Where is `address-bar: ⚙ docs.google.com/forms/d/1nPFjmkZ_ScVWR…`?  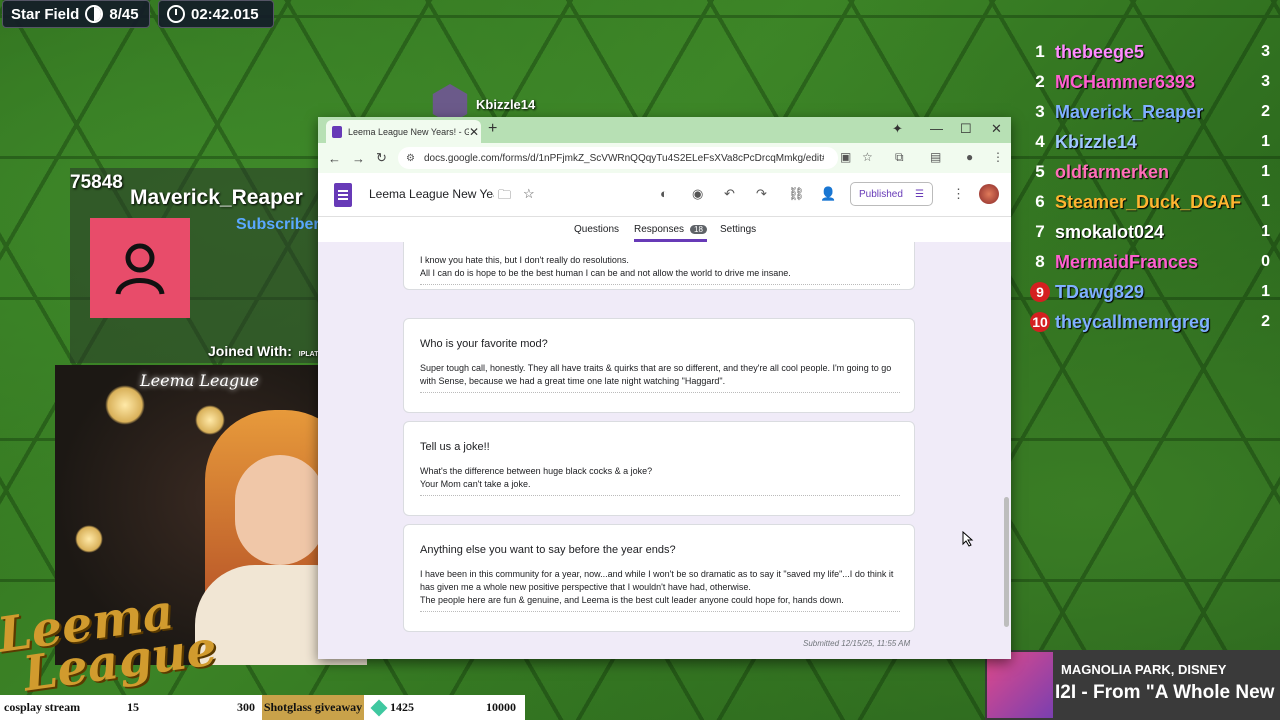 address-bar: ⚙ docs.google.com/forms/d/1nPFjmkZ_ScVWR… is located at coordinates (618, 158).